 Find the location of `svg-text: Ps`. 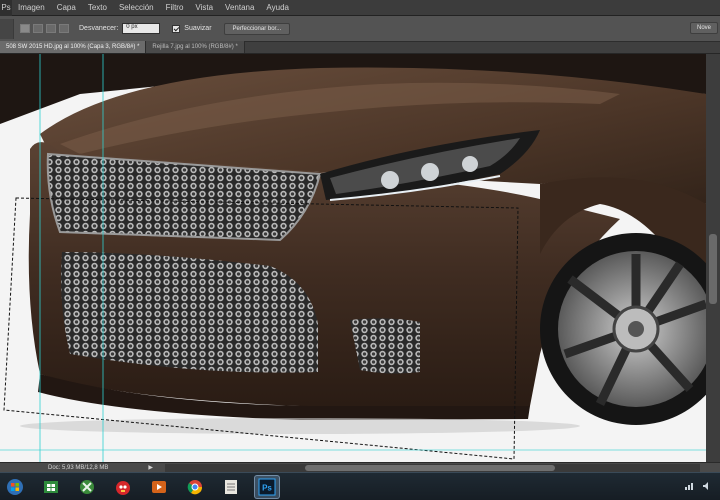

svg-text: Ps is located at coordinates (267, 487).